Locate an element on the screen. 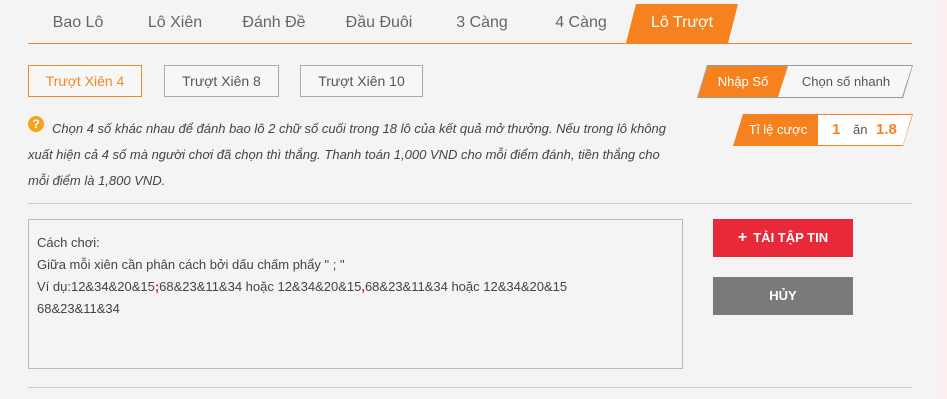 The image size is (947, 399). tab-bao-lo: Bao Lô is located at coordinates (78, 23).